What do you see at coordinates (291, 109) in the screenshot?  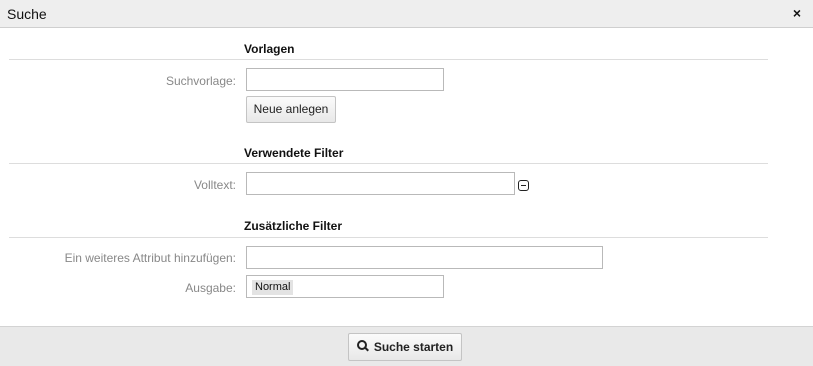 I see `create-template-button: Neue anlegen` at bounding box center [291, 109].